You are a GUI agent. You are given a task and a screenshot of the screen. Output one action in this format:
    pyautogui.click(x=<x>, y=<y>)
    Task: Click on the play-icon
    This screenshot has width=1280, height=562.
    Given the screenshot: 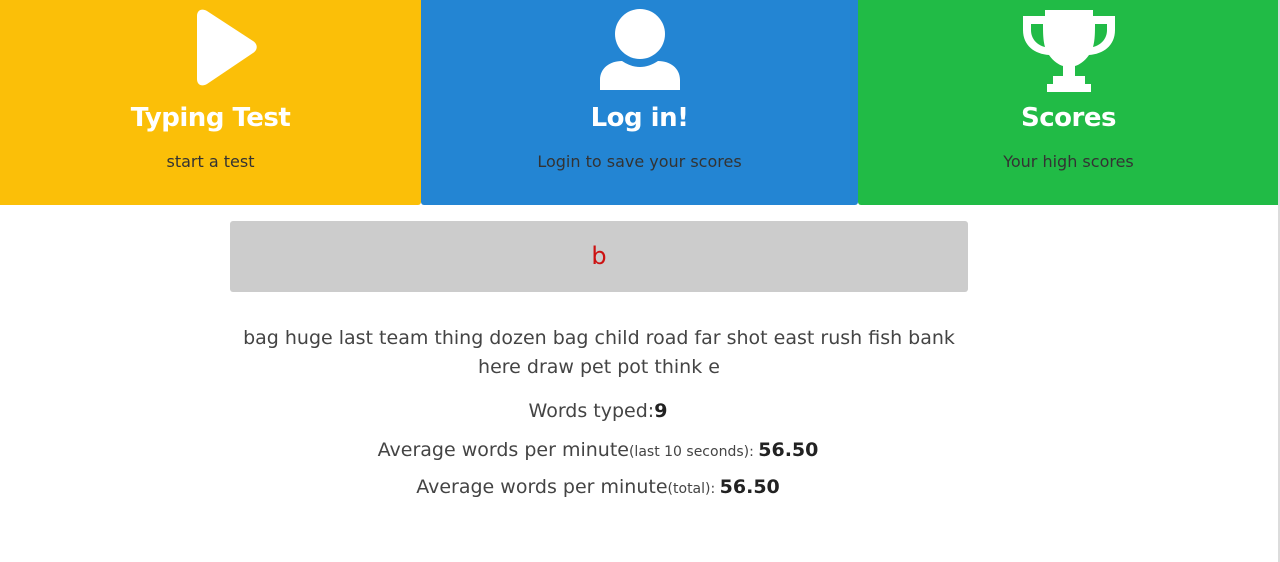 What is the action you would take?
    pyautogui.click(x=211, y=51)
    